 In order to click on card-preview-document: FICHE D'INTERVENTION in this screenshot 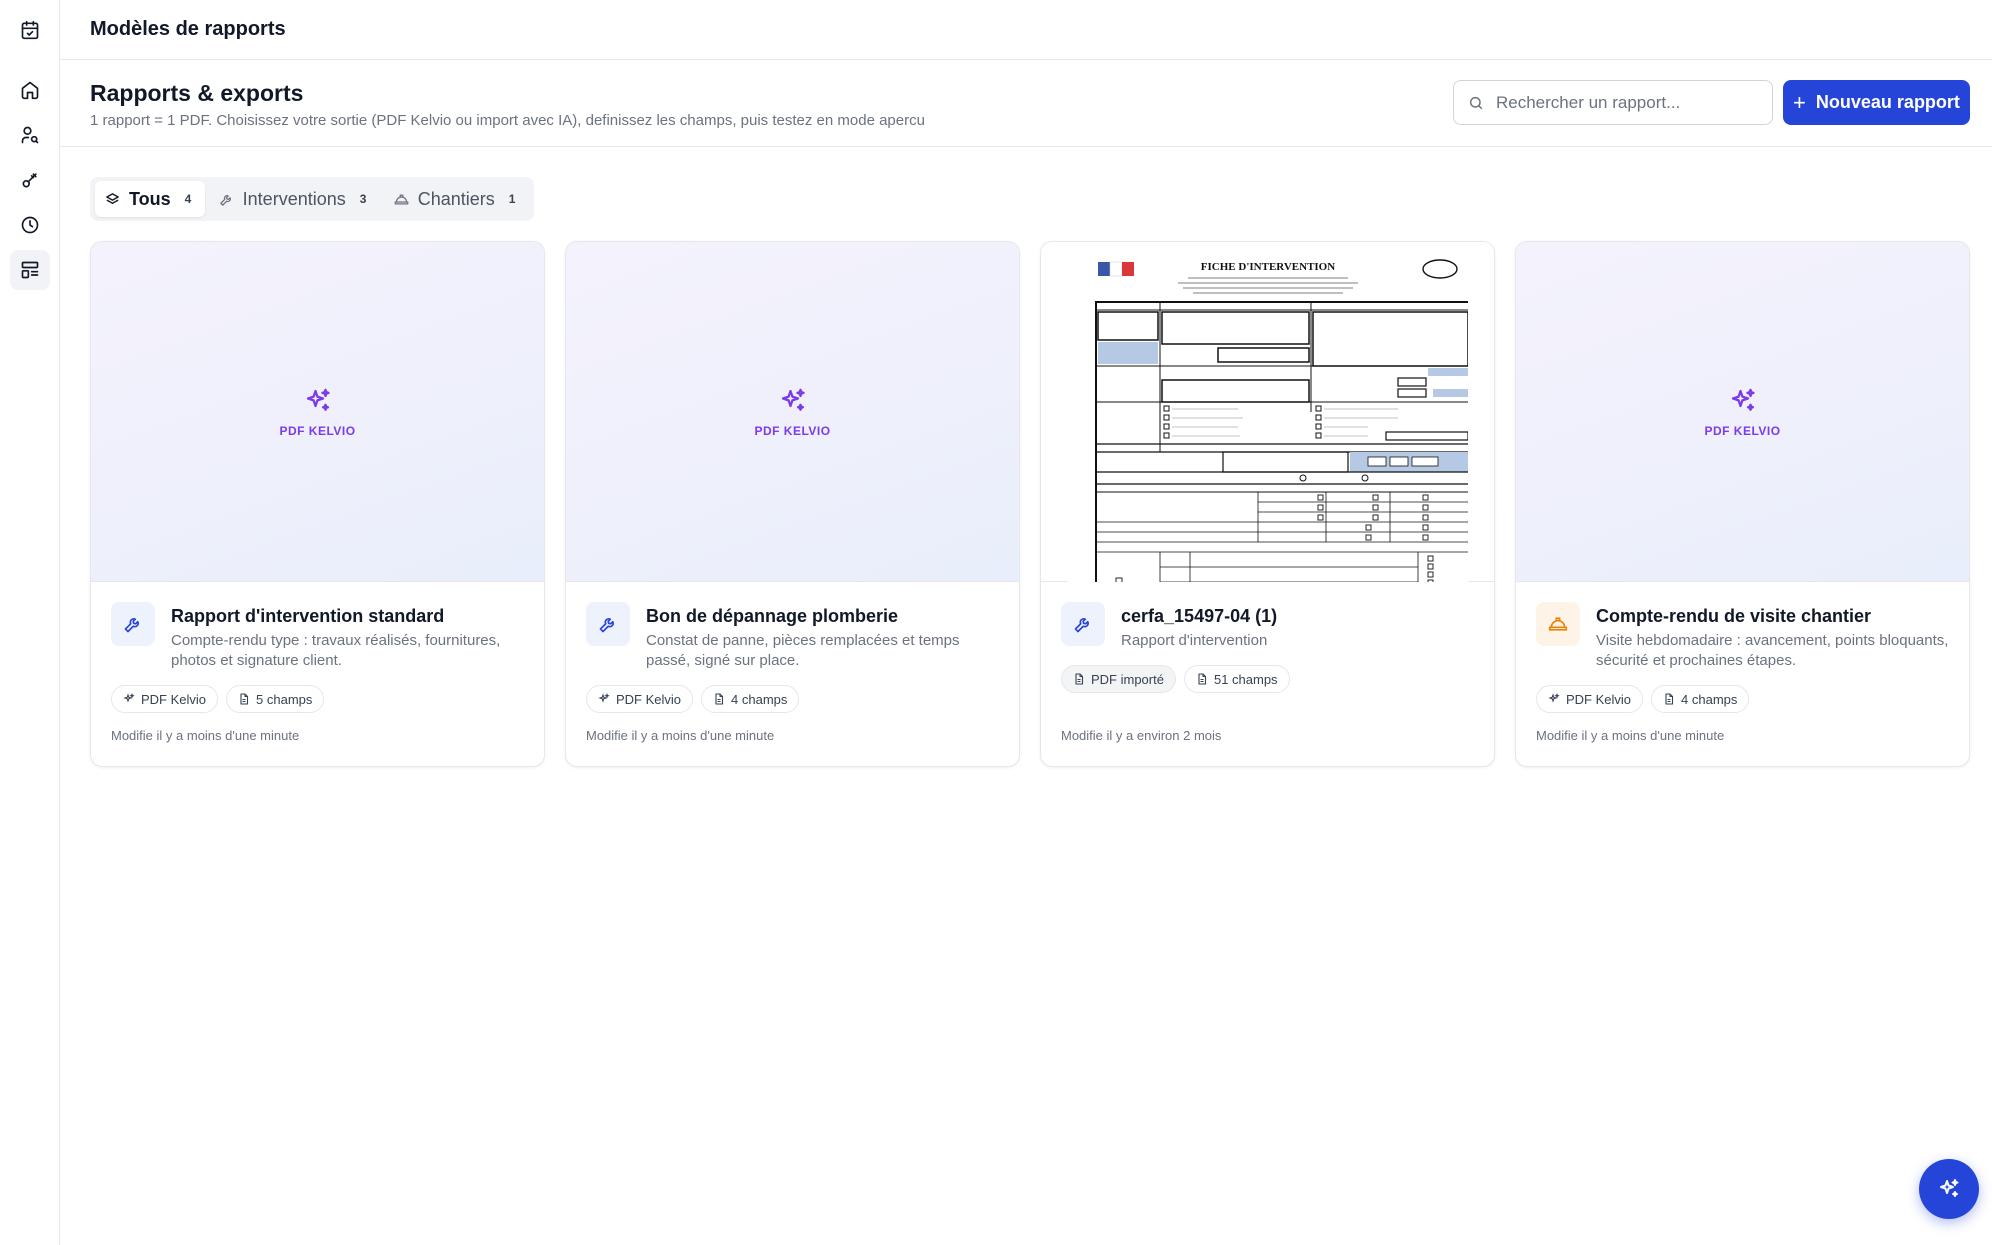, I will do `click(1267, 412)`.